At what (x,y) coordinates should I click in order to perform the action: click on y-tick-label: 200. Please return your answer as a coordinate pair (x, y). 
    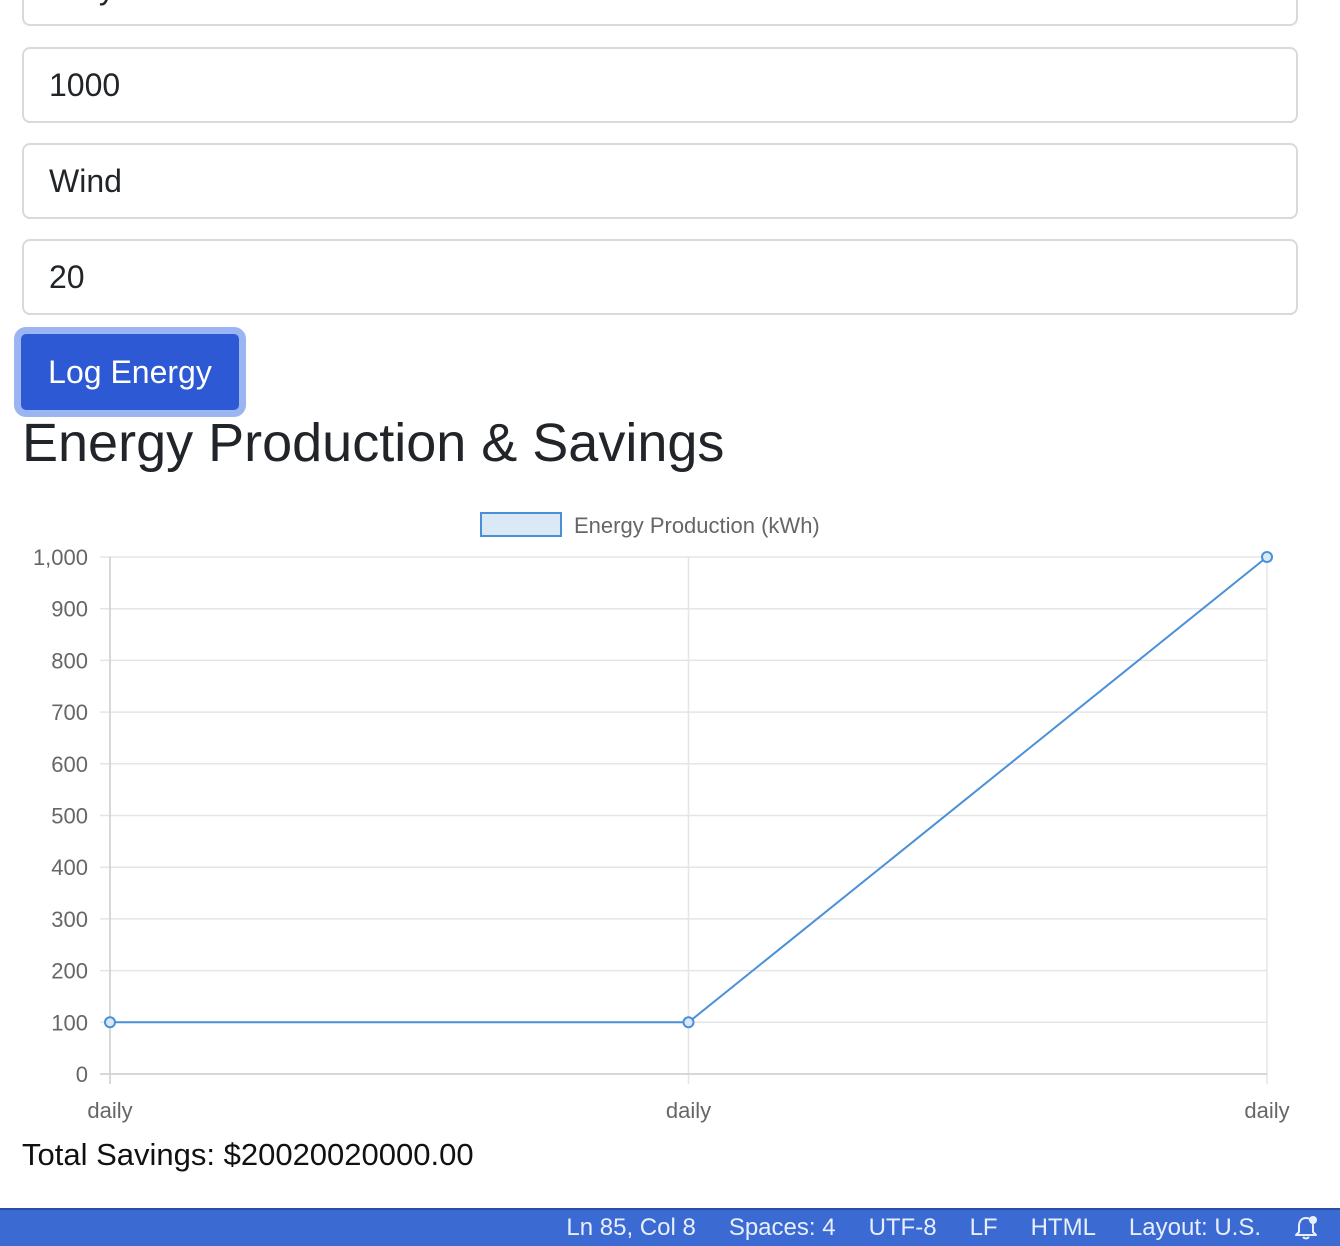
    Looking at the image, I should click on (69, 971).